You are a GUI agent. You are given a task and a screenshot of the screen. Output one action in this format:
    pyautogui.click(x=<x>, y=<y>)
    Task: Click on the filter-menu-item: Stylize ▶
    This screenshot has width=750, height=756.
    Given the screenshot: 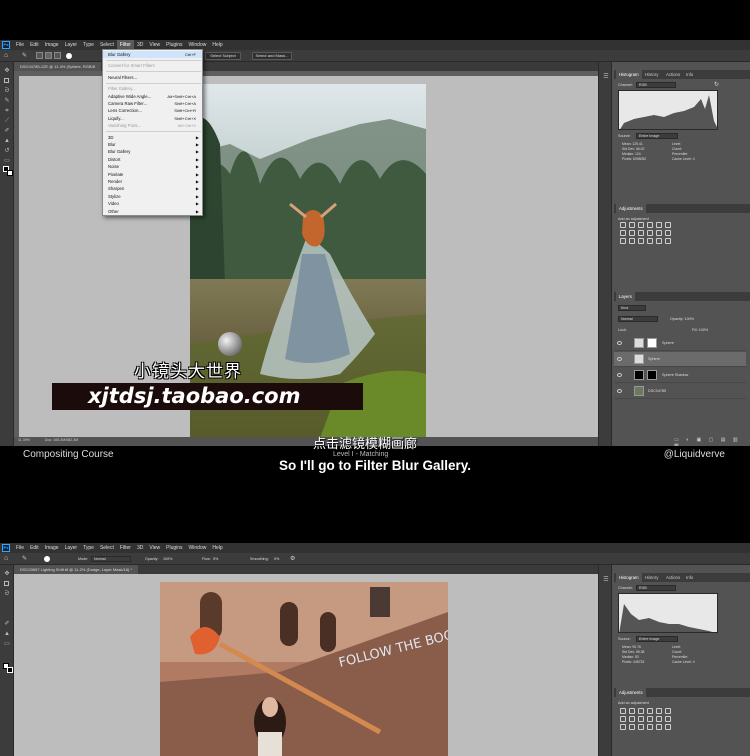 What is the action you would take?
    pyautogui.click(x=152, y=196)
    